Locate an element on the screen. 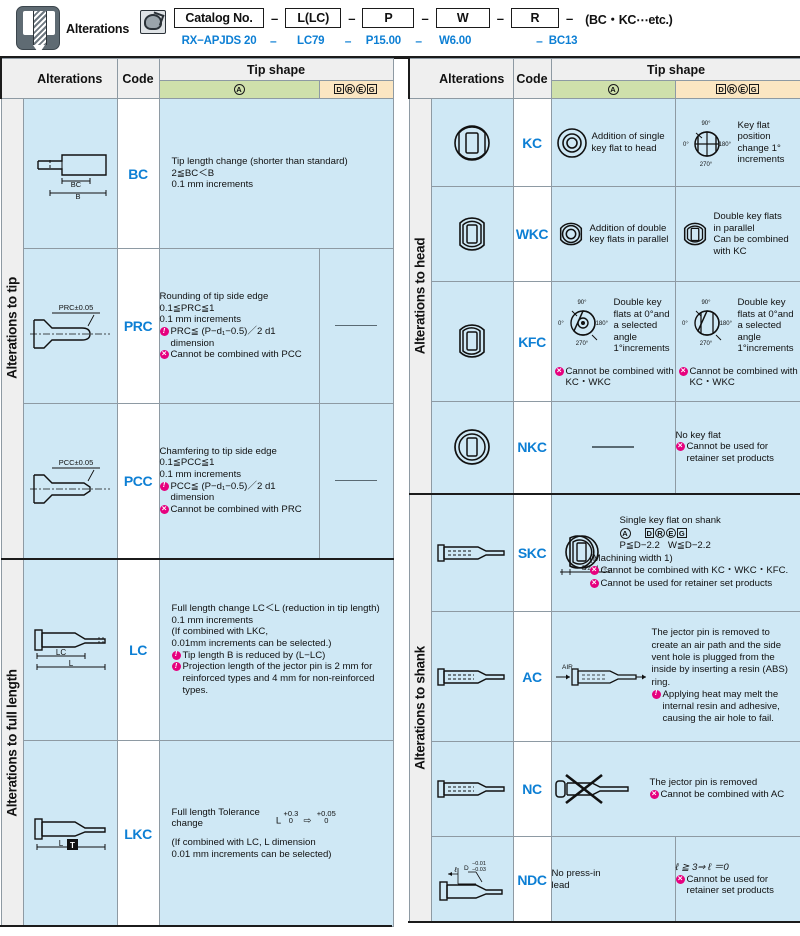 This screenshot has height=936, width=800. ndc-dreg-note-1-text: Cannot be used for retainer set products is located at coordinates (730, 885).